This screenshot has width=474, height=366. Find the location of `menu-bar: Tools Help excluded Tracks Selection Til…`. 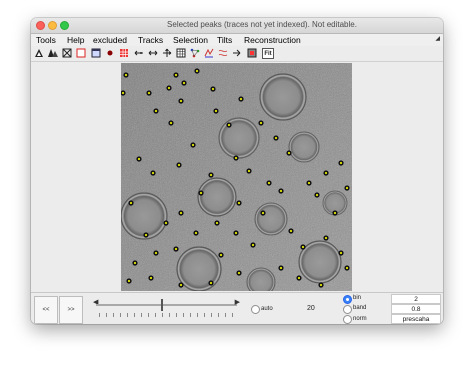

menu-bar: Tools Help excluded Tracks Selection Til… is located at coordinates (237, 40).